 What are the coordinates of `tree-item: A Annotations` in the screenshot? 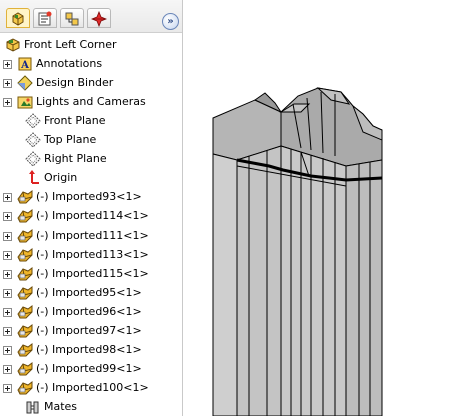 It's located at (91, 63).